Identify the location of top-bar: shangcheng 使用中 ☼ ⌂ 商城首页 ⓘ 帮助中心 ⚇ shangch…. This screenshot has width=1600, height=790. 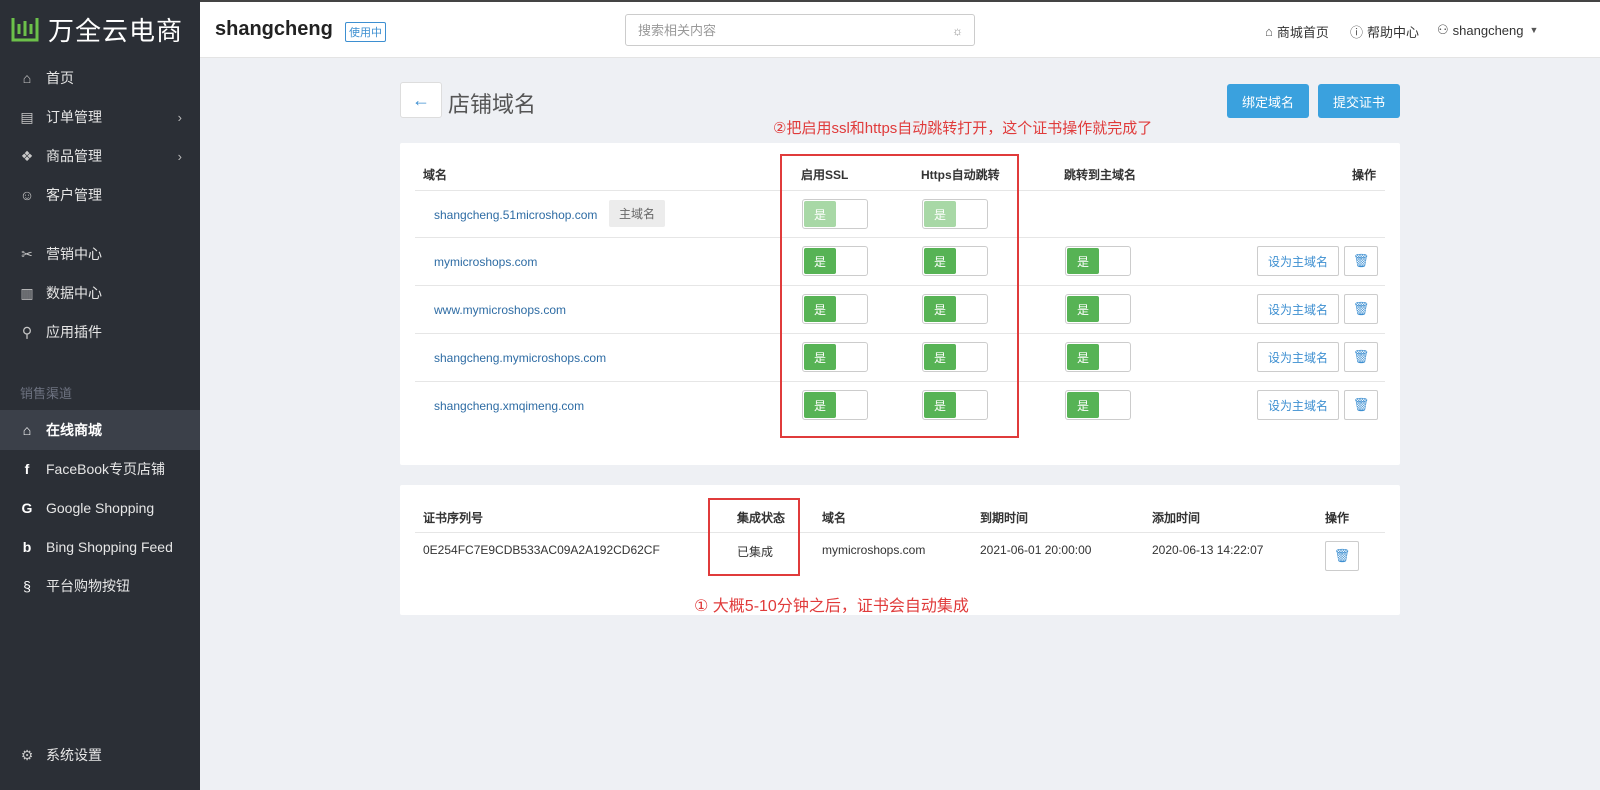
(900, 29).